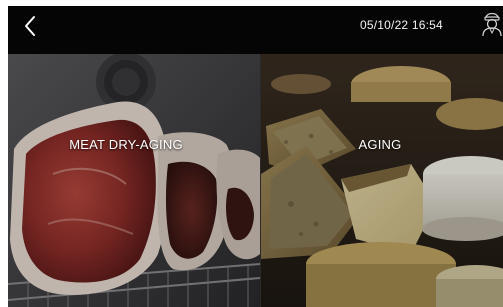 Image resolution: width=503 pixels, height=307 pixels. I want to click on user-profile-button, so click(491, 25).